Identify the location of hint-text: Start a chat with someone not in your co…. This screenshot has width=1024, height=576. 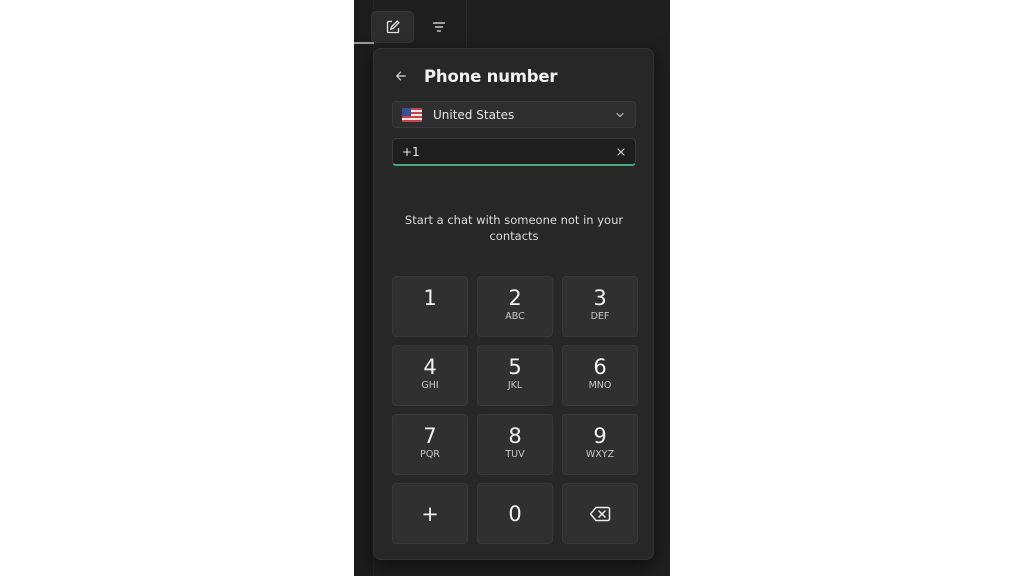
(514, 228).